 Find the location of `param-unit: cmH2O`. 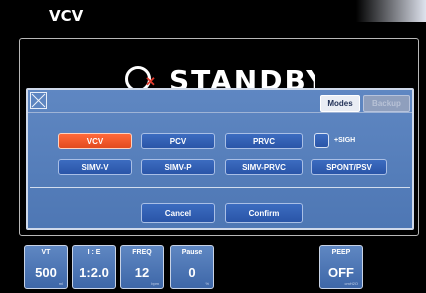

param-unit: cmH2O is located at coordinates (351, 283).